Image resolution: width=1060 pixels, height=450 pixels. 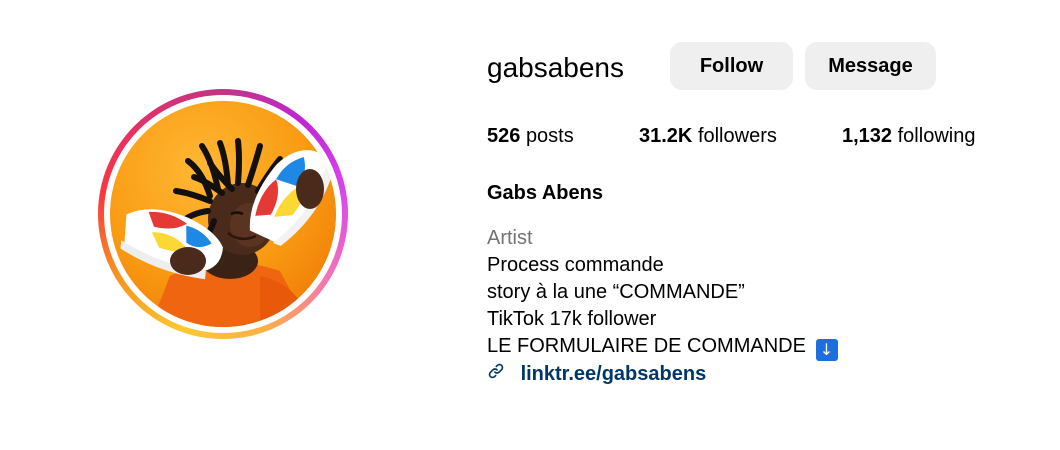 I want to click on followers-count: 31.2K, so click(x=666, y=136).